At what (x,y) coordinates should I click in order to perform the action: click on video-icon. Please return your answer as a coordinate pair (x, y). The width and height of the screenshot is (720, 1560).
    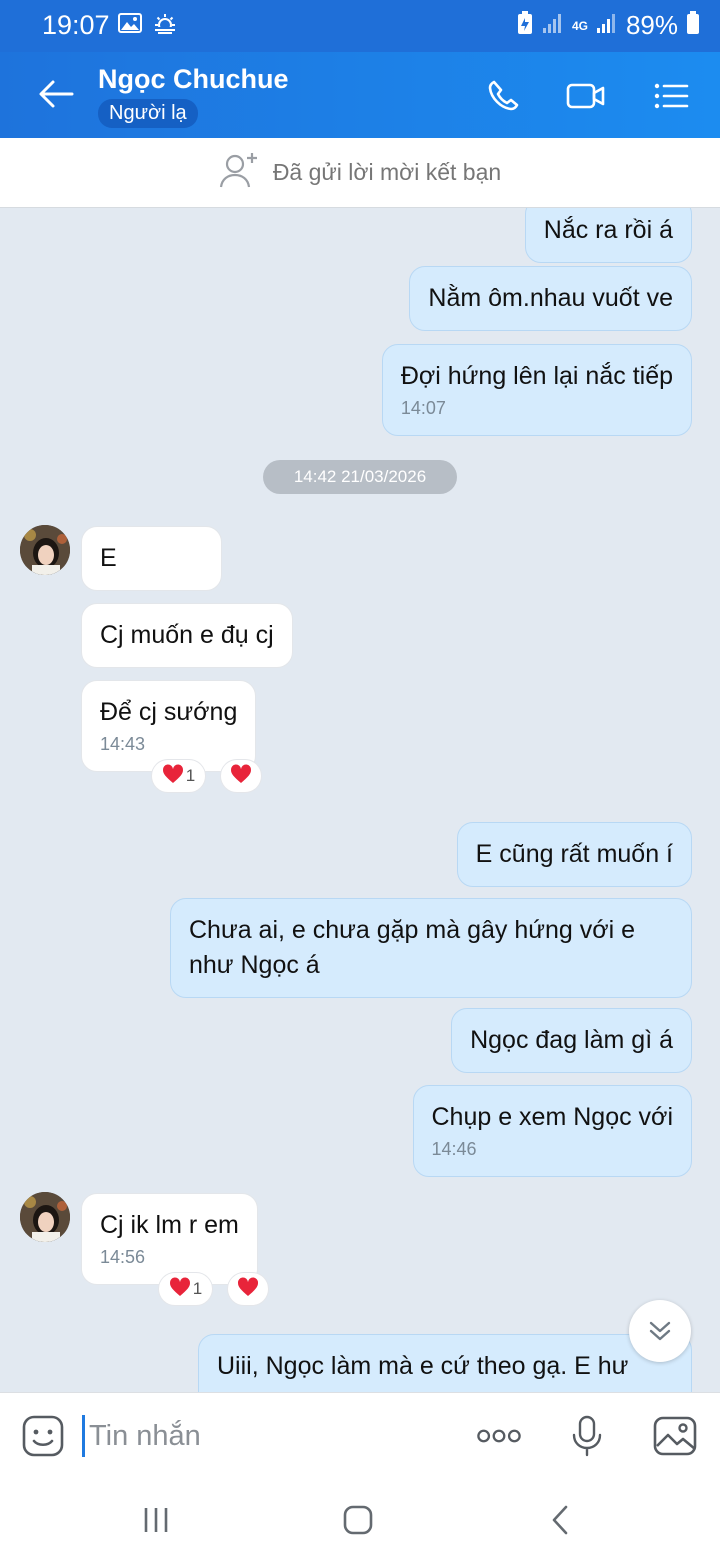
    Looking at the image, I should click on (585, 96).